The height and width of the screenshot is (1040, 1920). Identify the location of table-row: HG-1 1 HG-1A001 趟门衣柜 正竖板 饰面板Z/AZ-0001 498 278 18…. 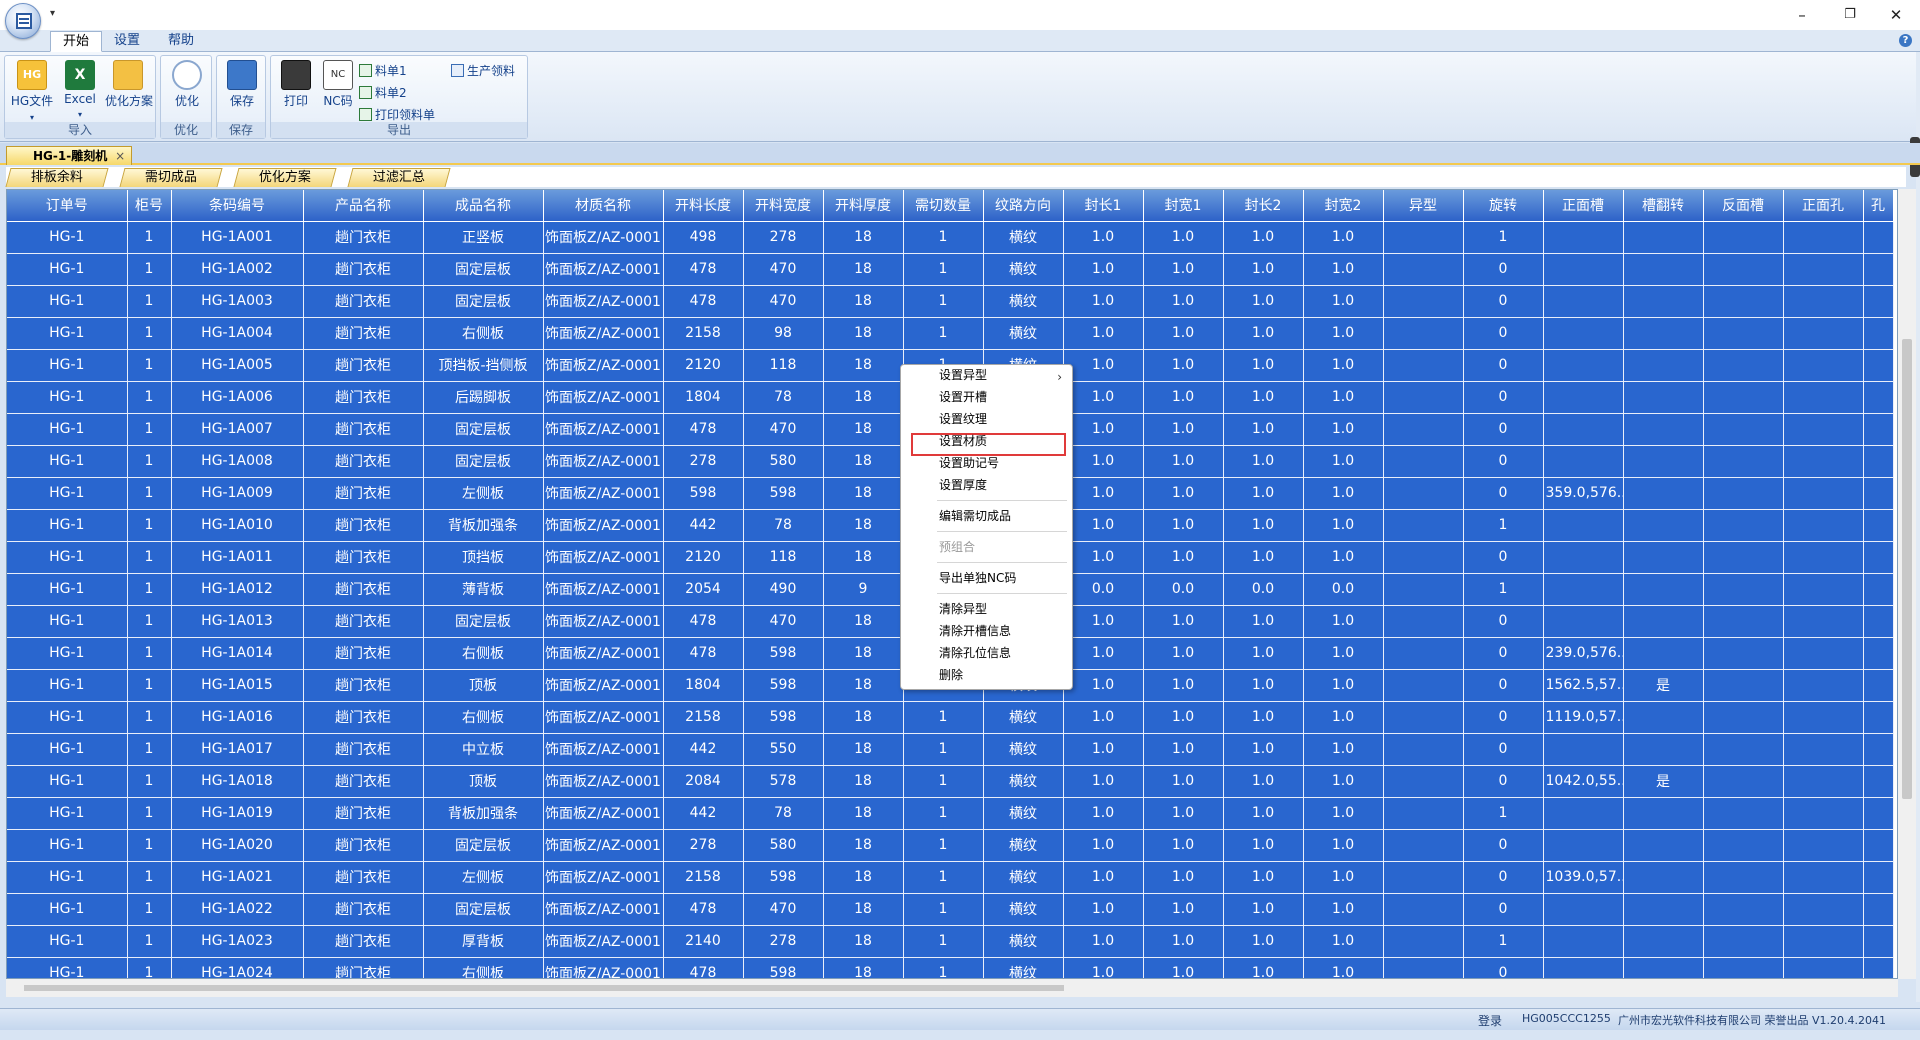
(950, 237).